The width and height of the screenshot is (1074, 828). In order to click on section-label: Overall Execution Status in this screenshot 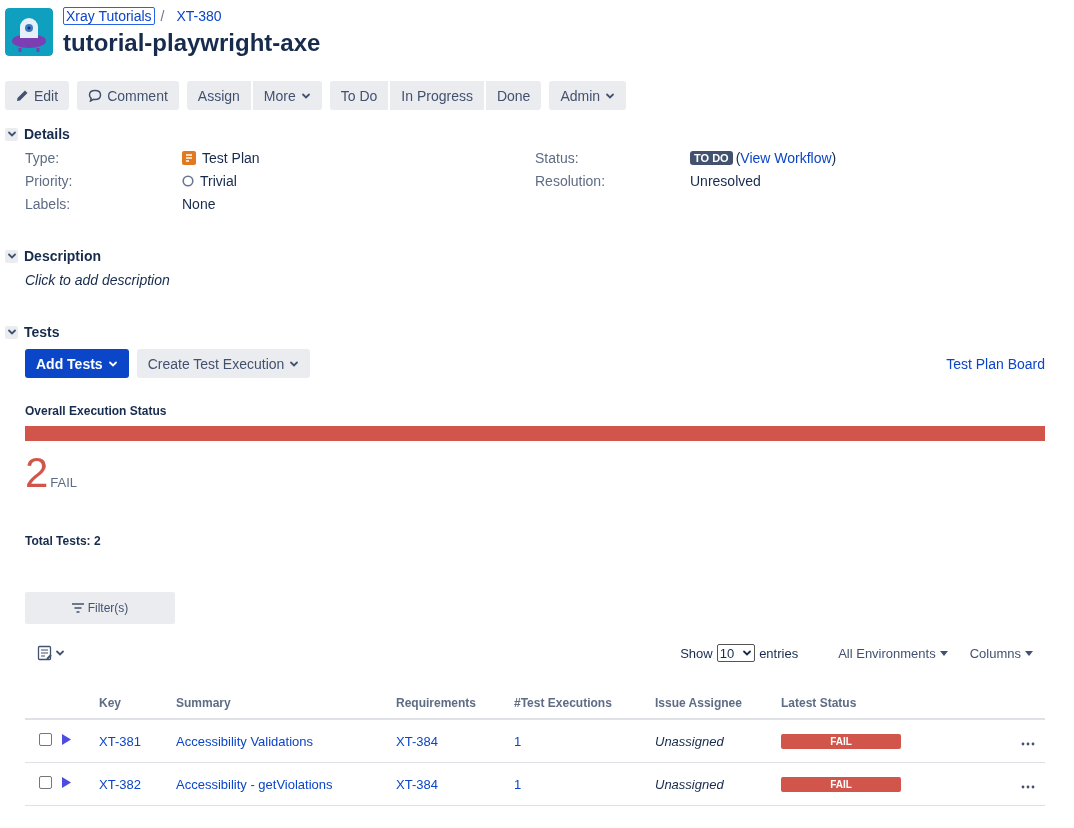, I will do `click(96, 411)`.